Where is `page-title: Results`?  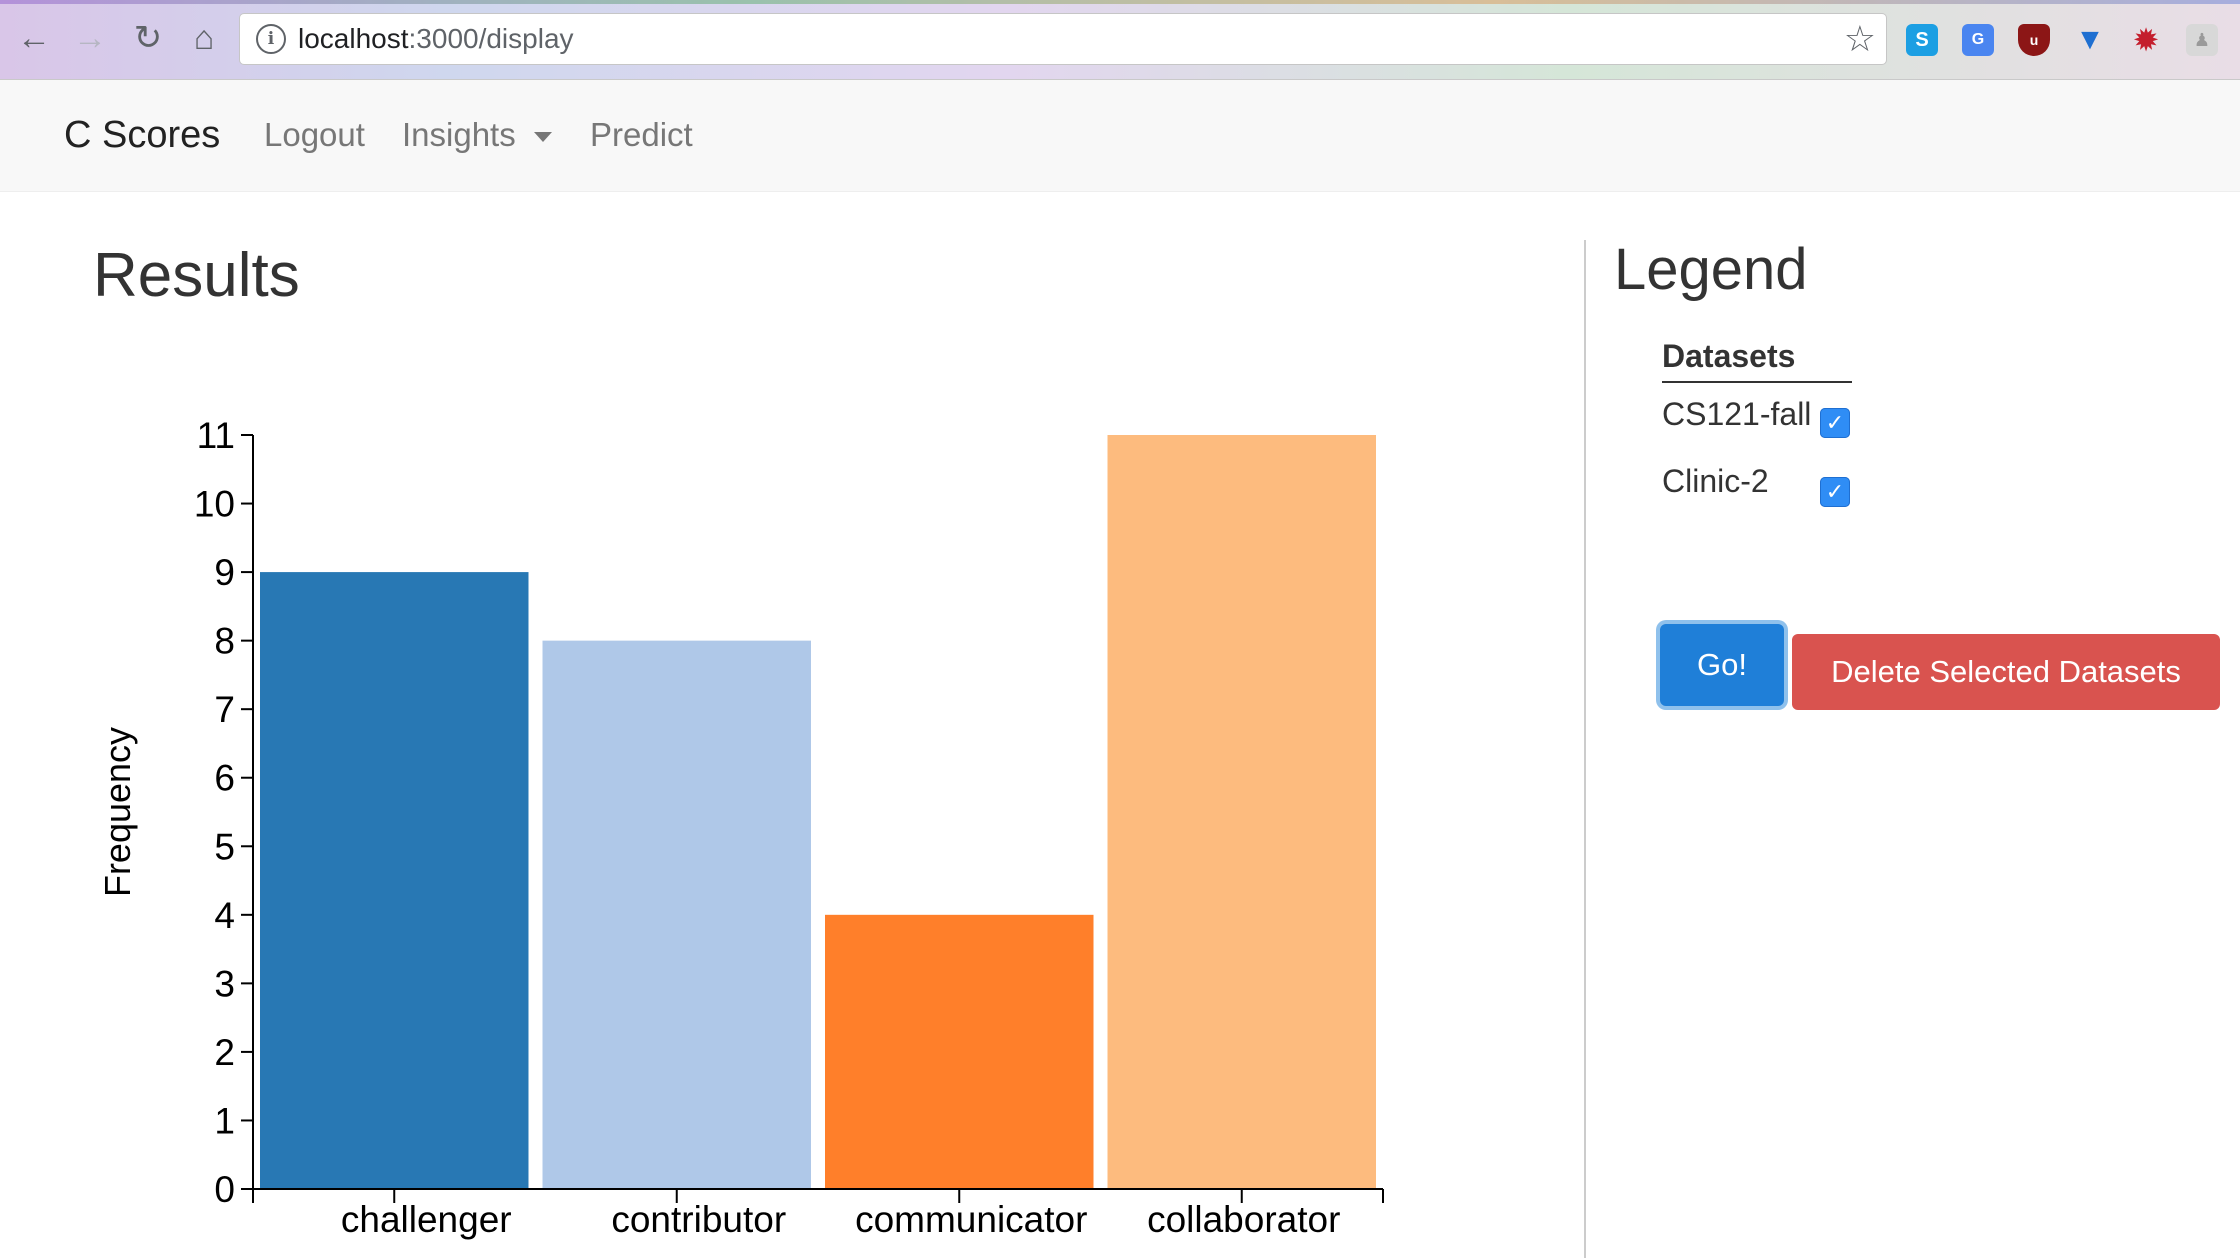 page-title: Results is located at coordinates (196, 275).